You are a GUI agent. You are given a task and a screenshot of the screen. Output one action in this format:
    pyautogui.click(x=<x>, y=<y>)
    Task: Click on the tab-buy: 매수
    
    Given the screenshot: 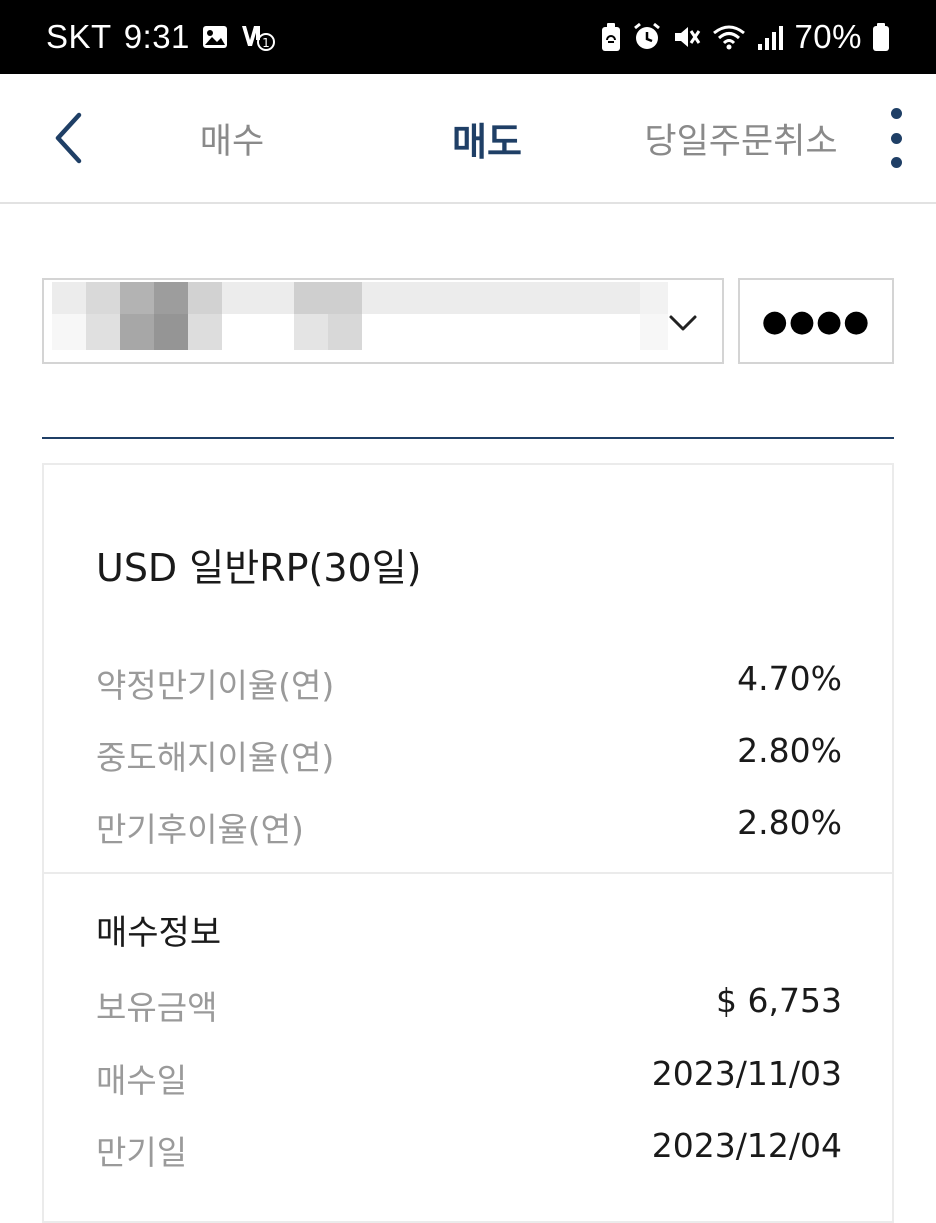 What is the action you would take?
    pyautogui.click(x=232, y=138)
    